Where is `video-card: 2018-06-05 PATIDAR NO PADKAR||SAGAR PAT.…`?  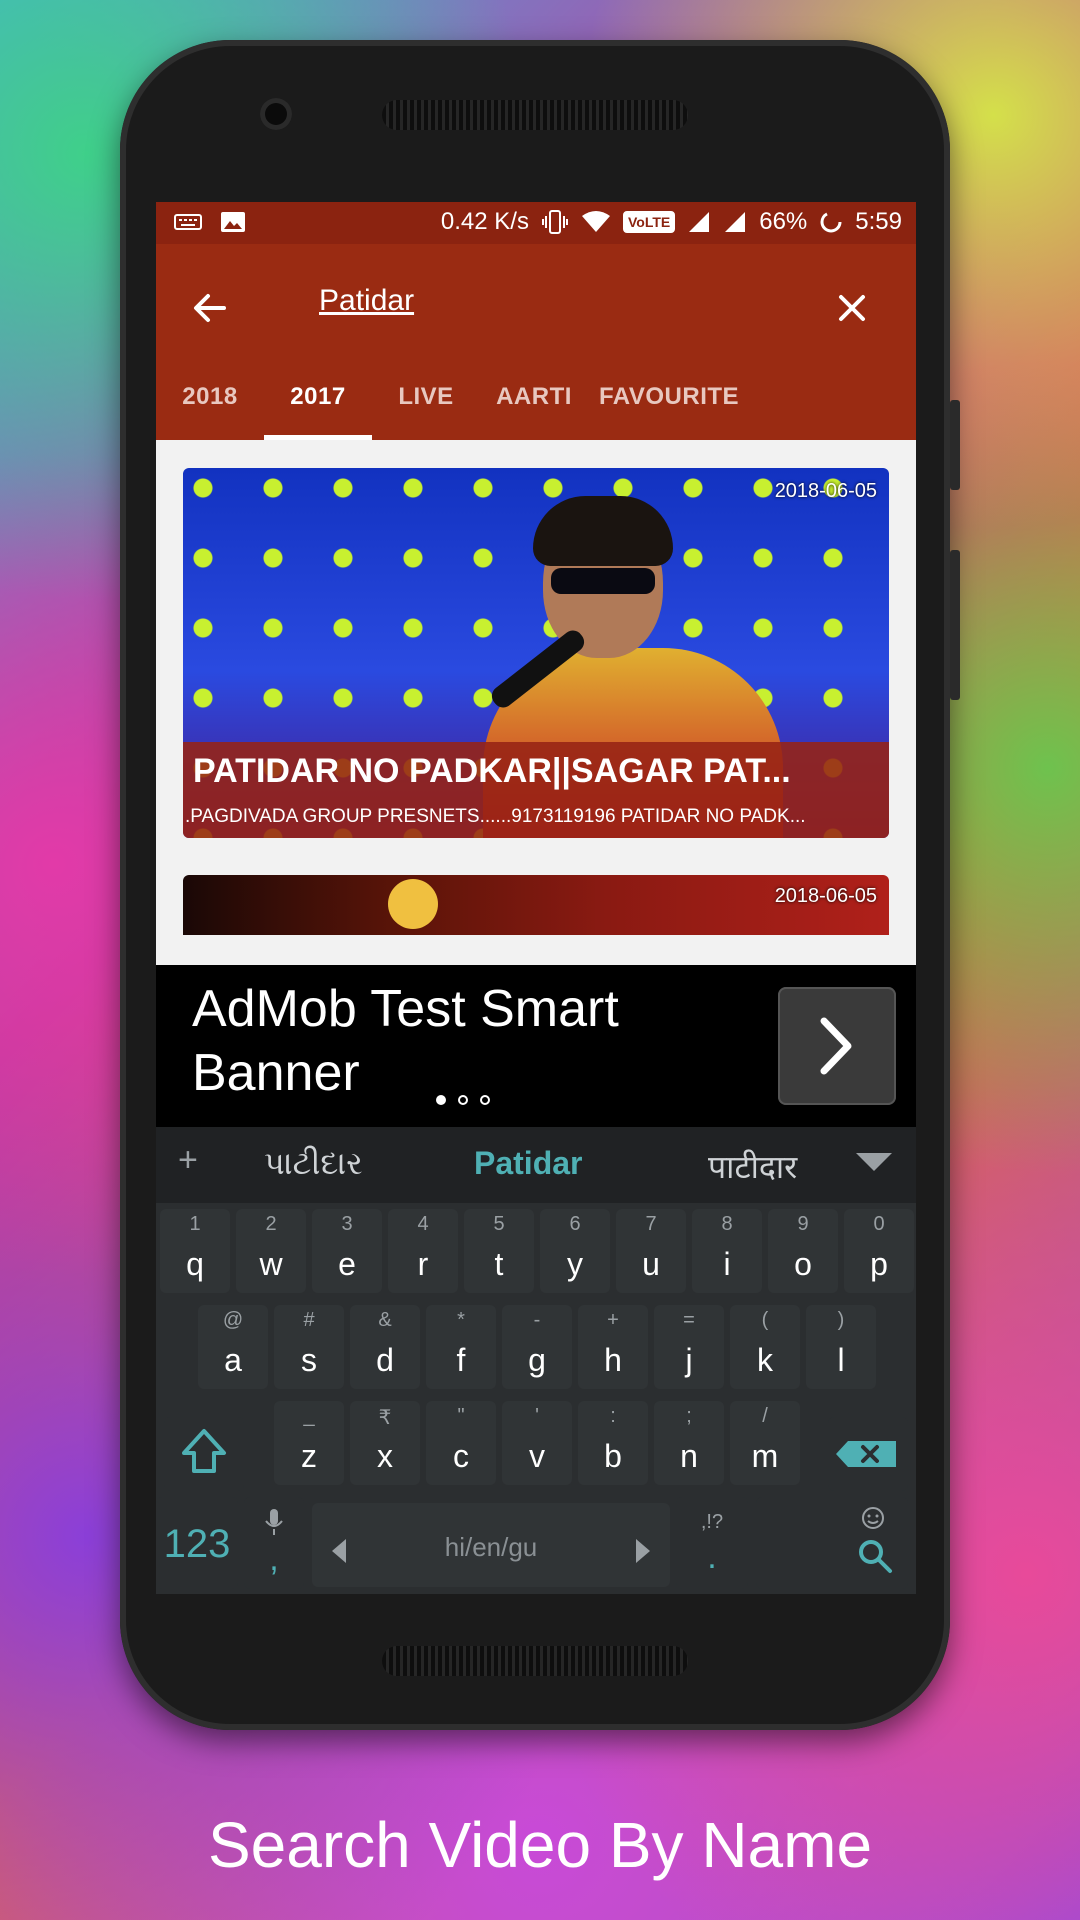 video-card: 2018-06-05 PATIDAR NO PADKAR||SAGAR PAT.… is located at coordinates (536, 653).